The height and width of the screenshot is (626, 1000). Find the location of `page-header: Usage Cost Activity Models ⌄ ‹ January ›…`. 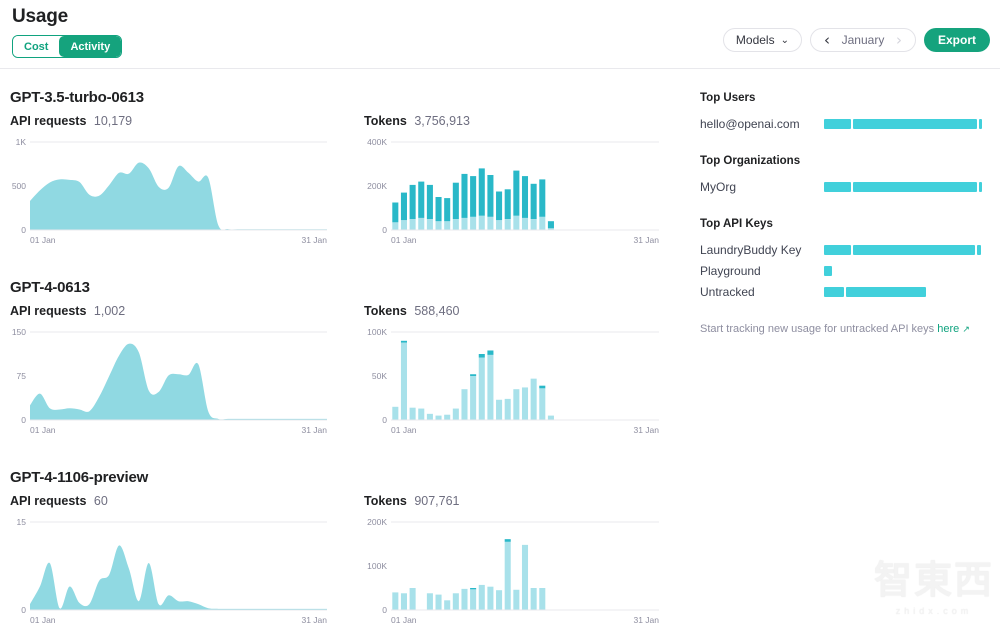

page-header: Usage Cost Activity Models ⌄ ‹ January ›… is located at coordinates (500, 30).